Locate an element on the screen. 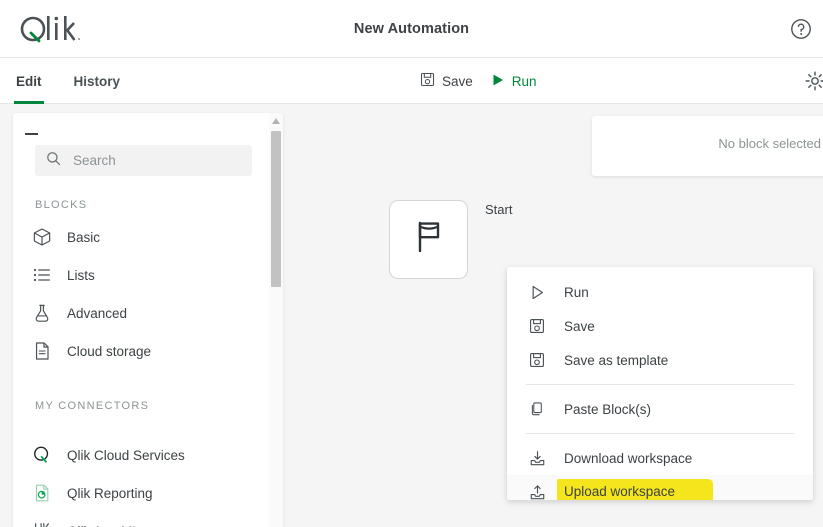 Image resolution: width=823 pixels, height=527 pixels. context-menu-item-paste-blocks: Paste Block(s) is located at coordinates (660, 409).